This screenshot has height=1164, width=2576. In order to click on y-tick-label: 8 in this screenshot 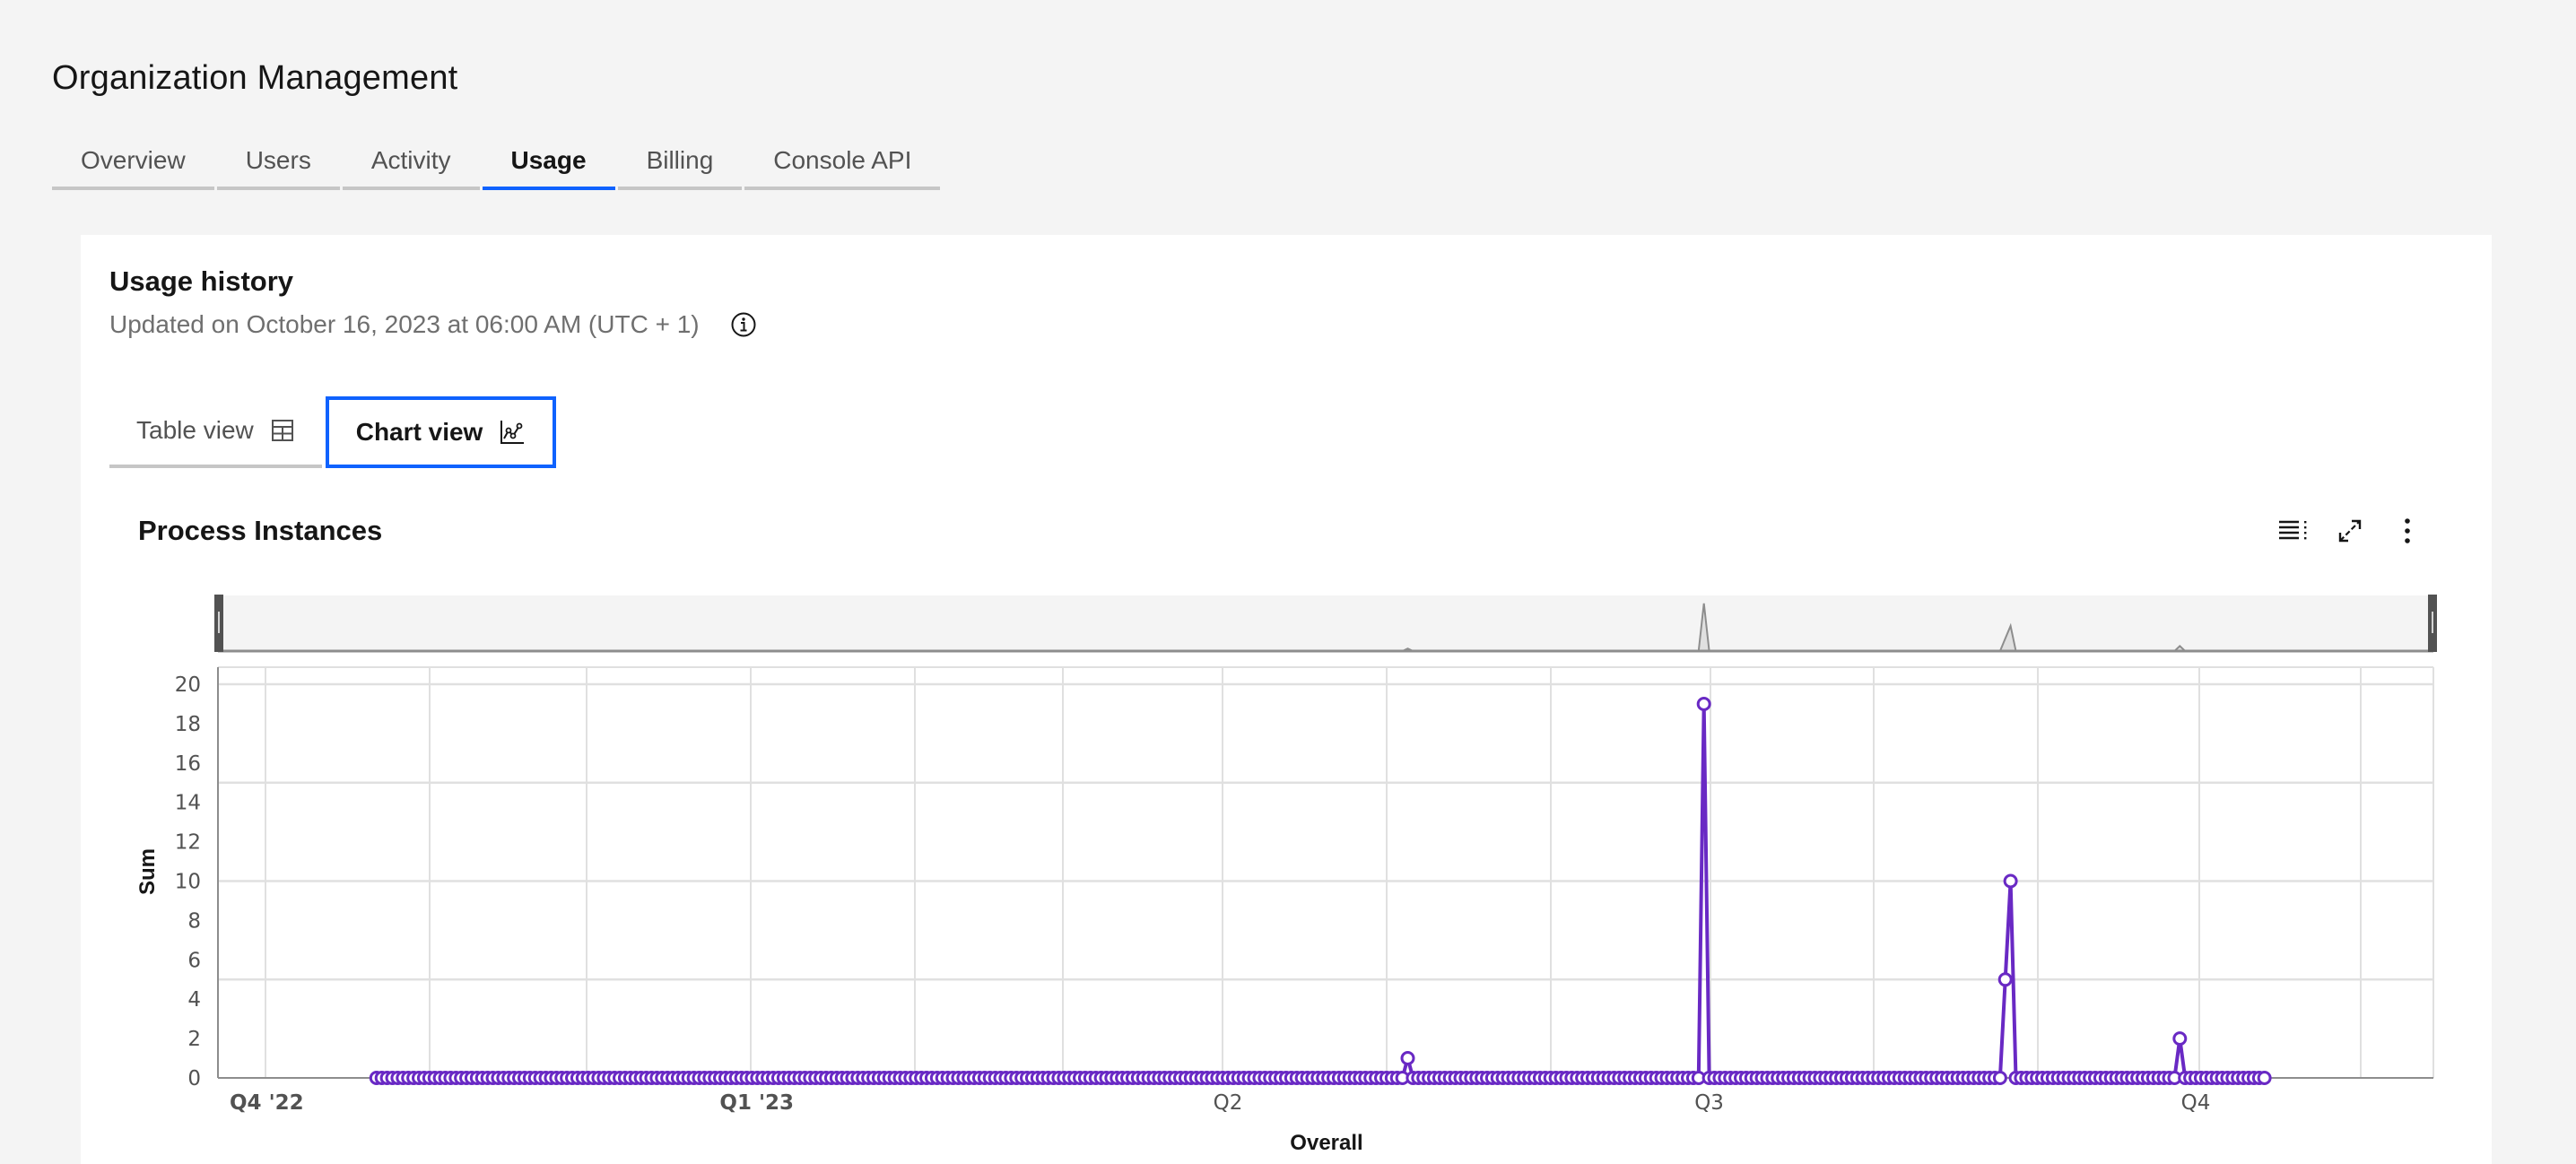, I will do `click(194, 921)`.